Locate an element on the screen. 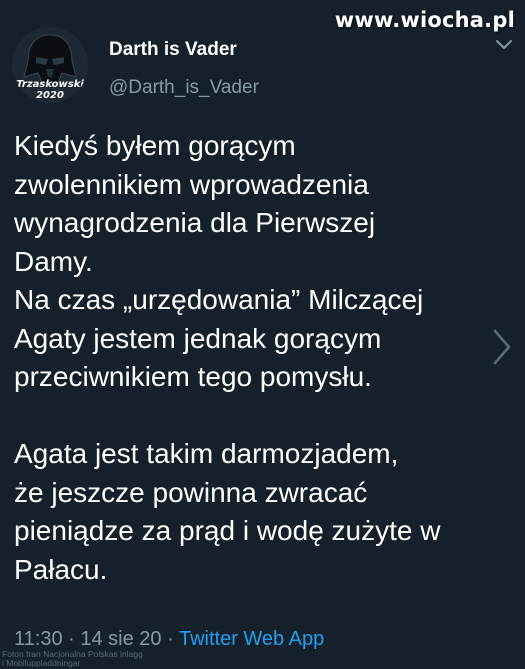 This screenshot has width=525, height=669. avatar-caption: Trzaskowski 2020 is located at coordinates (50, 90).